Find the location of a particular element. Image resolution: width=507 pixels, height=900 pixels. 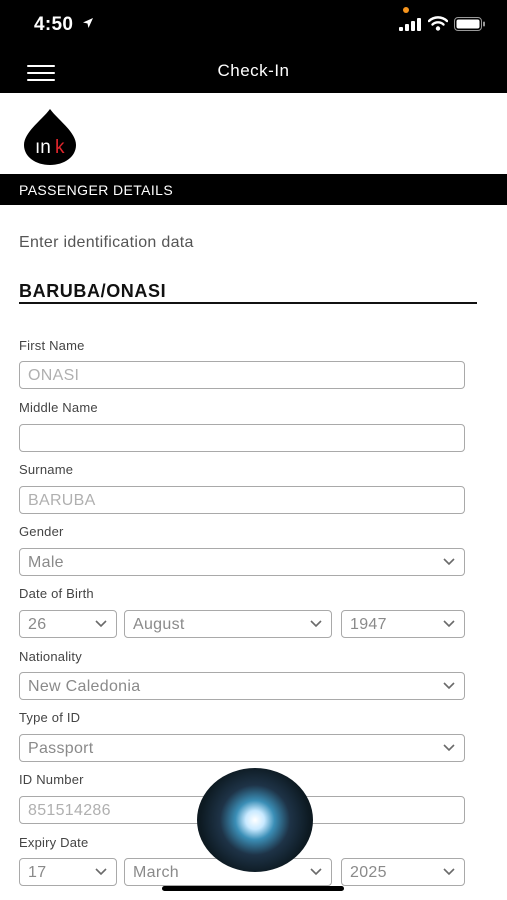

status-bar: 4:50 is located at coordinates (253, 25).